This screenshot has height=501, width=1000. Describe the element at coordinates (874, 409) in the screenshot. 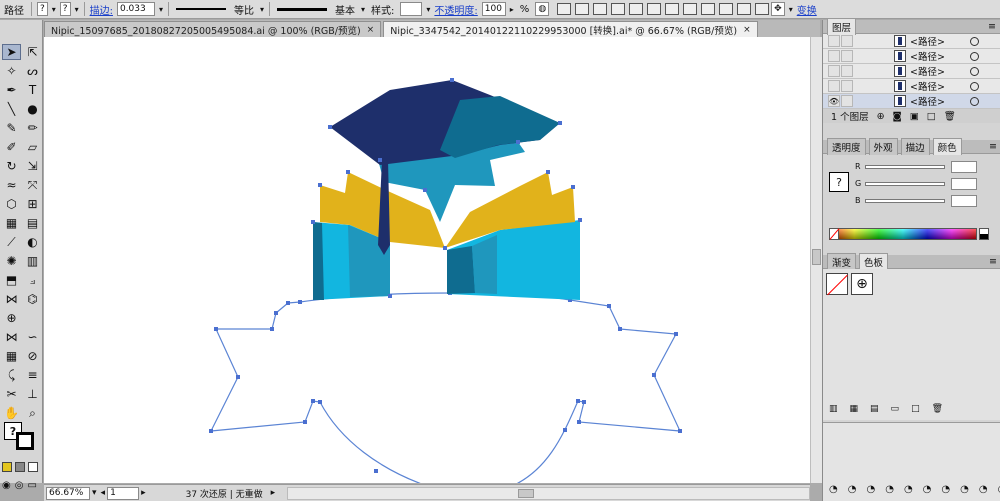

I see `swatch-options-icon: ▤` at that location.